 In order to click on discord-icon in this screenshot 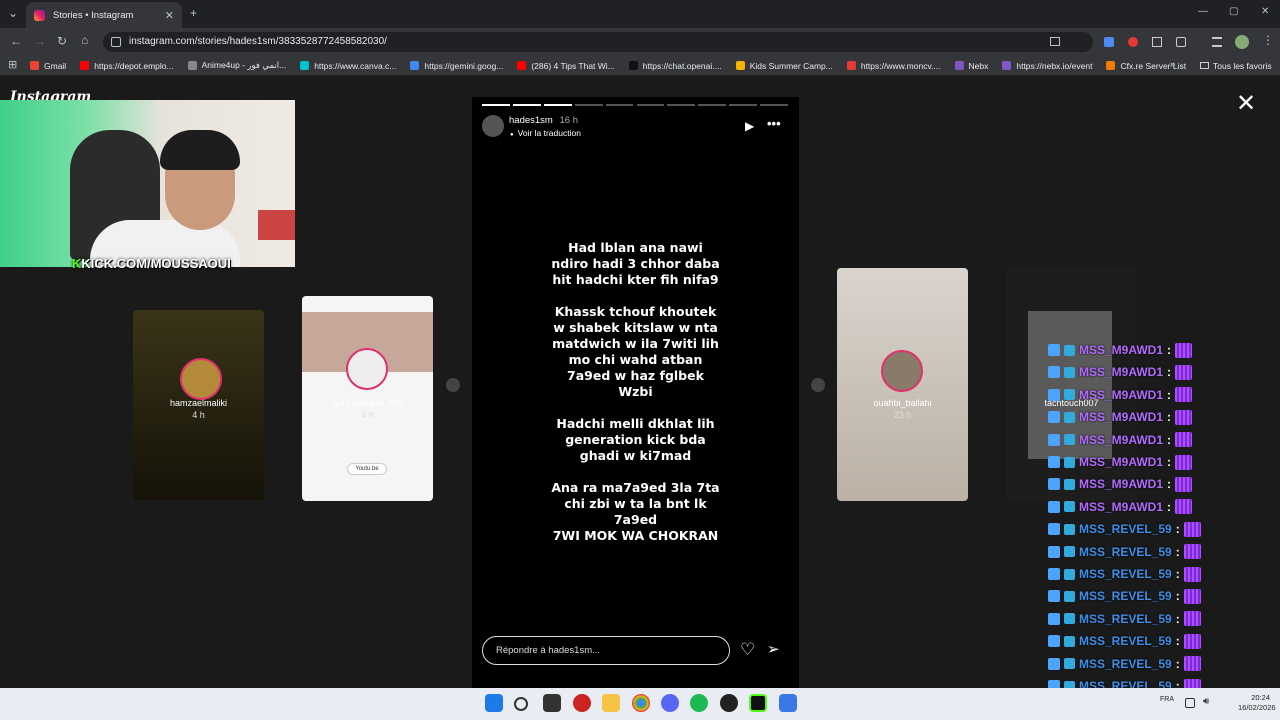, I will do `click(670, 703)`.